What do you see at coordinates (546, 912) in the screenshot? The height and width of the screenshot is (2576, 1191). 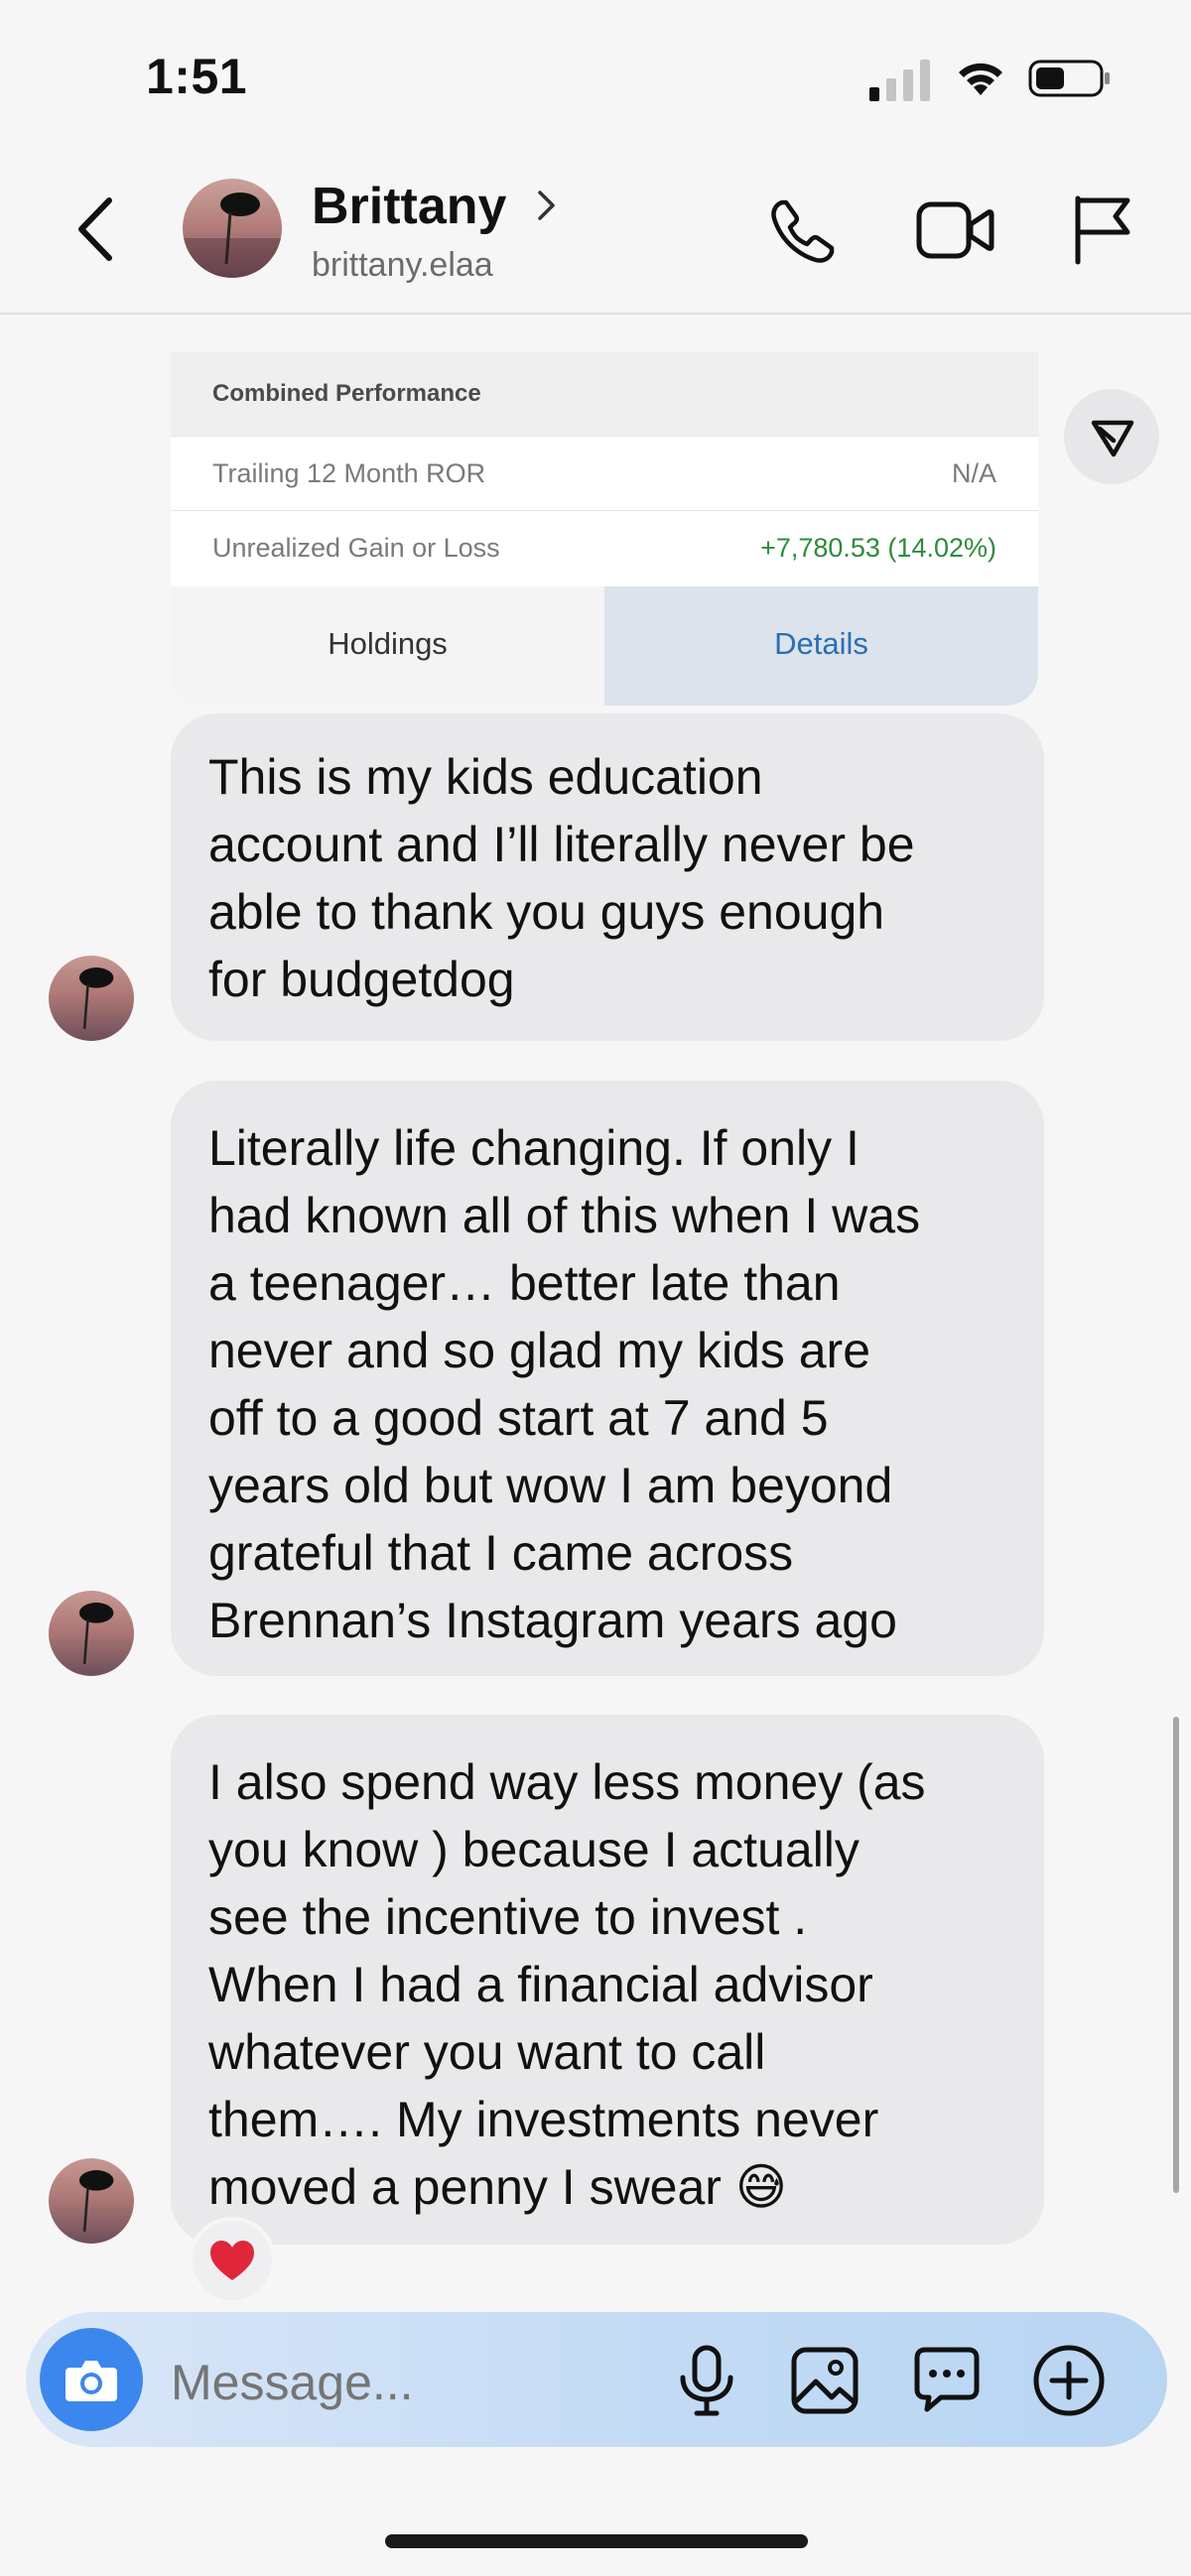 I see `message-line: able to thank you guys enough` at bounding box center [546, 912].